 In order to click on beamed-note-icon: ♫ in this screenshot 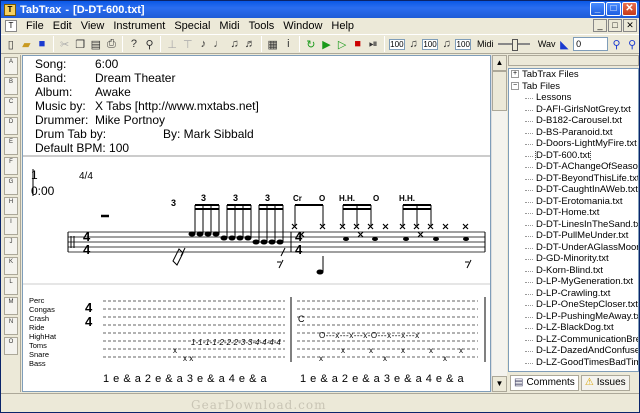, I will do `click(235, 44)`.